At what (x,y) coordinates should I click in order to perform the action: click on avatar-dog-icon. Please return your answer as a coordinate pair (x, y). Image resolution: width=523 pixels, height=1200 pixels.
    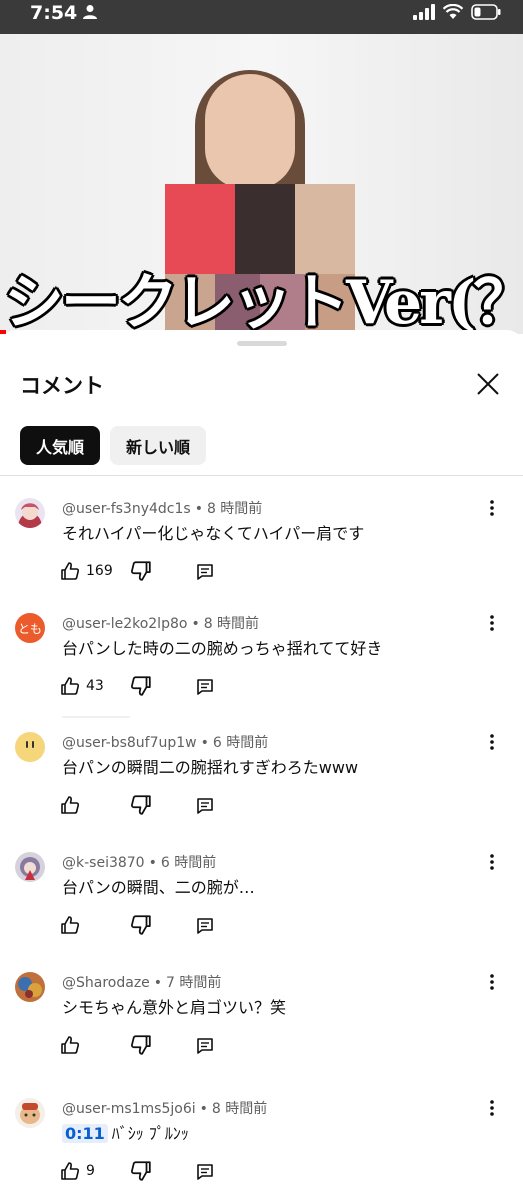
    Looking at the image, I should click on (30, 1113).